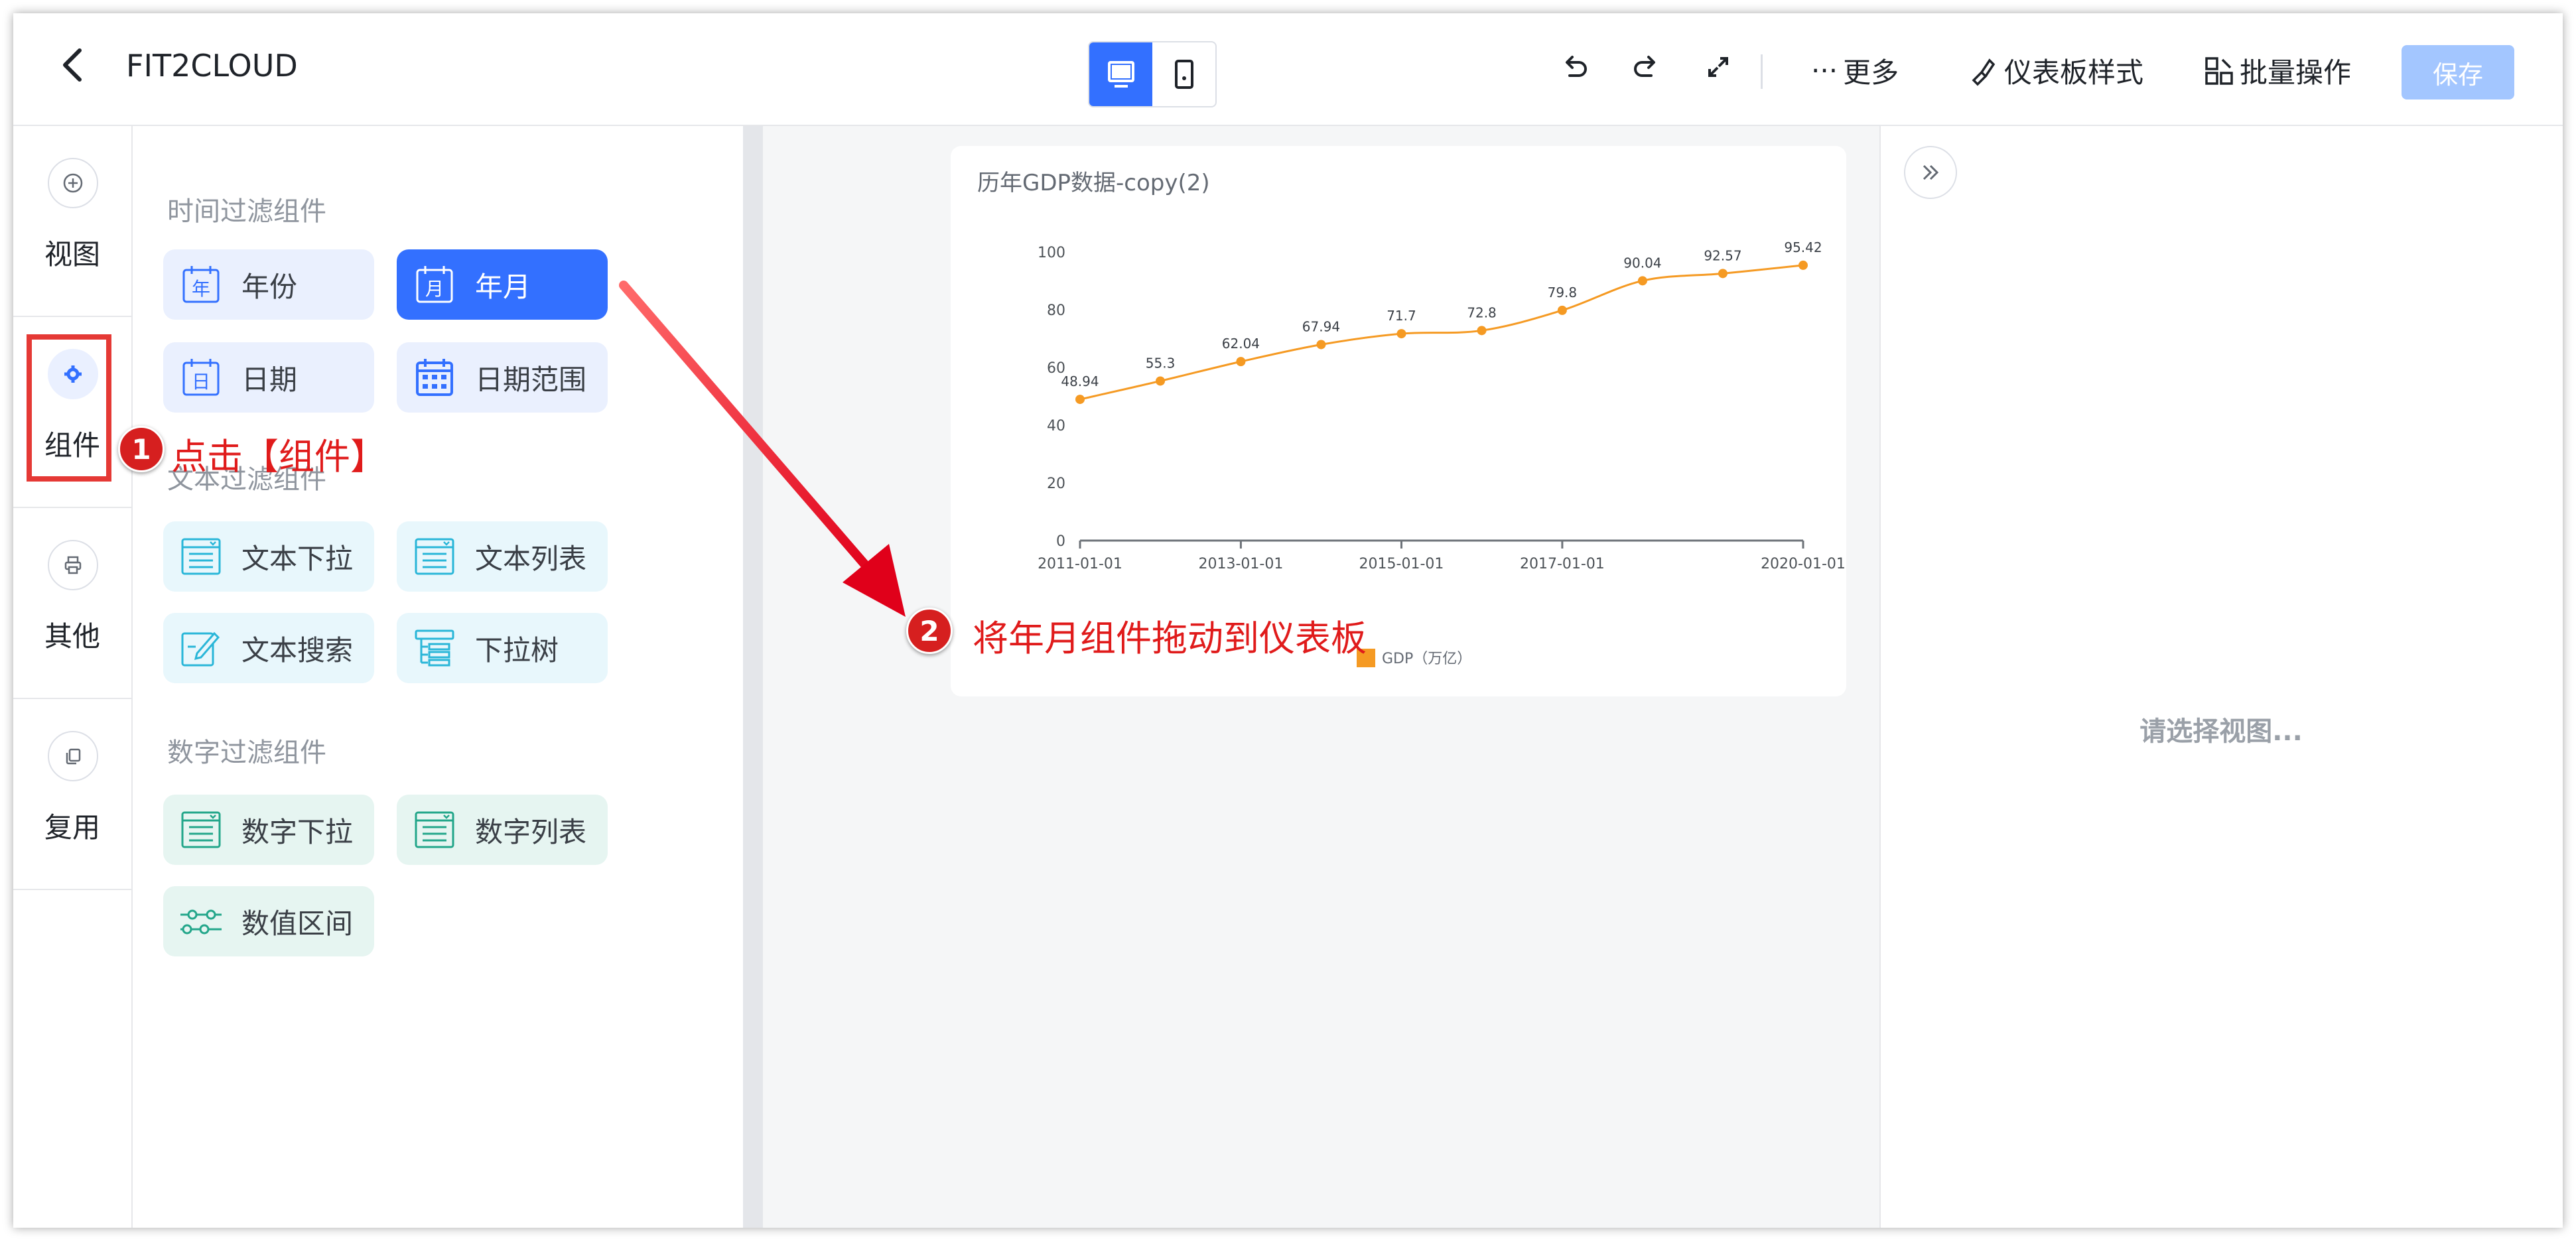 Image resolution: width=2576 pixels, height=1241 pixels. What do you see at coordinates (72, 827) in the screenshot?
I see `rail-label: 复用` at bounding box center [72, 827].